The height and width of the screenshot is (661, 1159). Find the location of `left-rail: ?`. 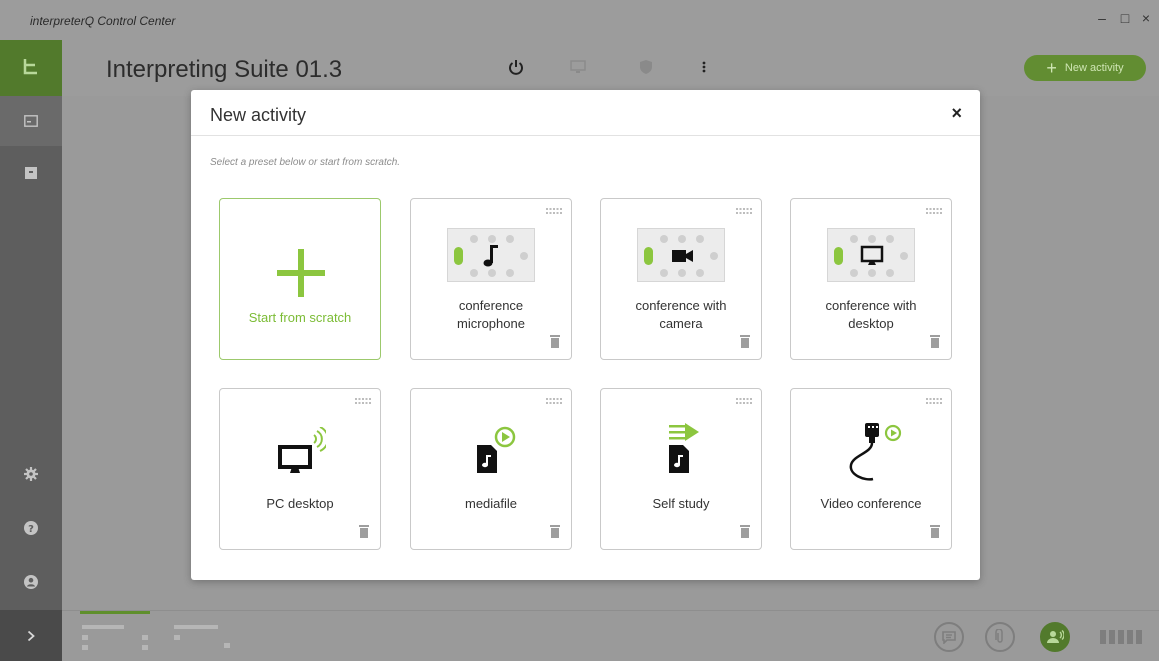

left-rail: ? is located at coordinates (31, 350).